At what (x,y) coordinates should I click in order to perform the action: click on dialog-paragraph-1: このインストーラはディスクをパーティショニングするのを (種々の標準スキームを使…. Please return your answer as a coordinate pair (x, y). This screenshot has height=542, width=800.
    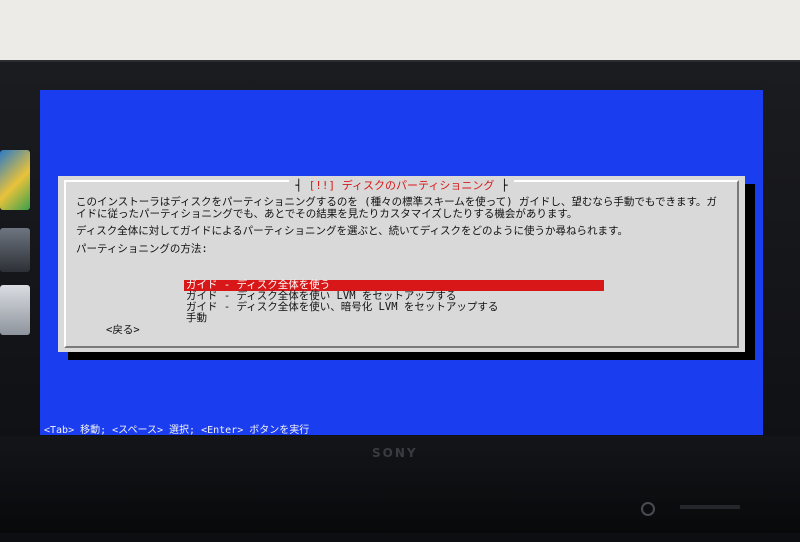
    Looking at the image, I should click on (396, 208).